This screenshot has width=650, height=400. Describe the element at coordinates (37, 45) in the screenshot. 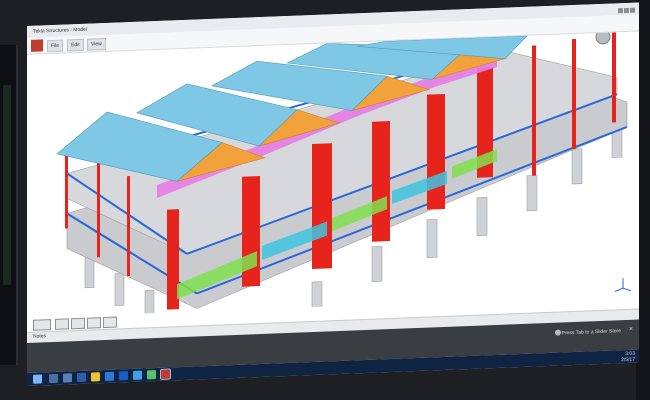

I see `app-logo-icon` at that location.